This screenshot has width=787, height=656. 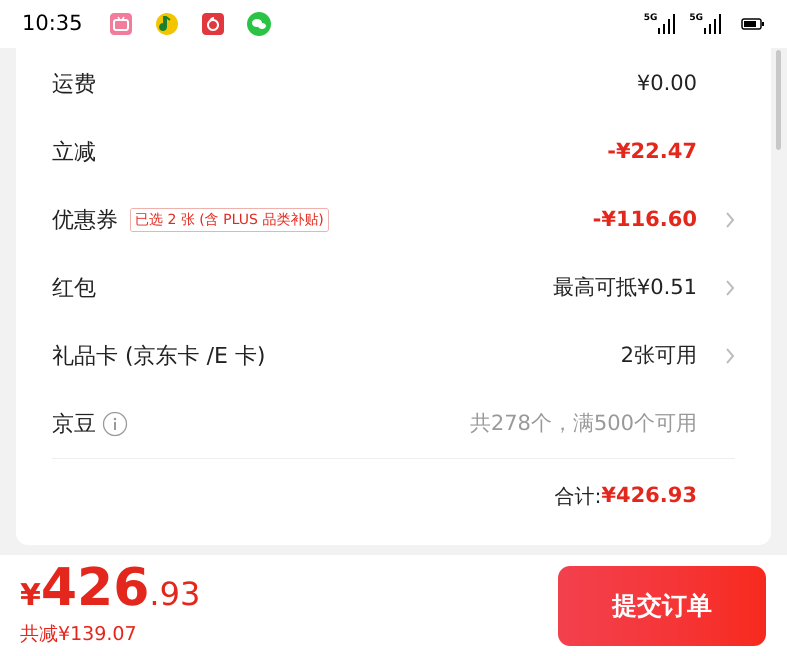 I want to click on info-icon, so click(x=115, y=424).